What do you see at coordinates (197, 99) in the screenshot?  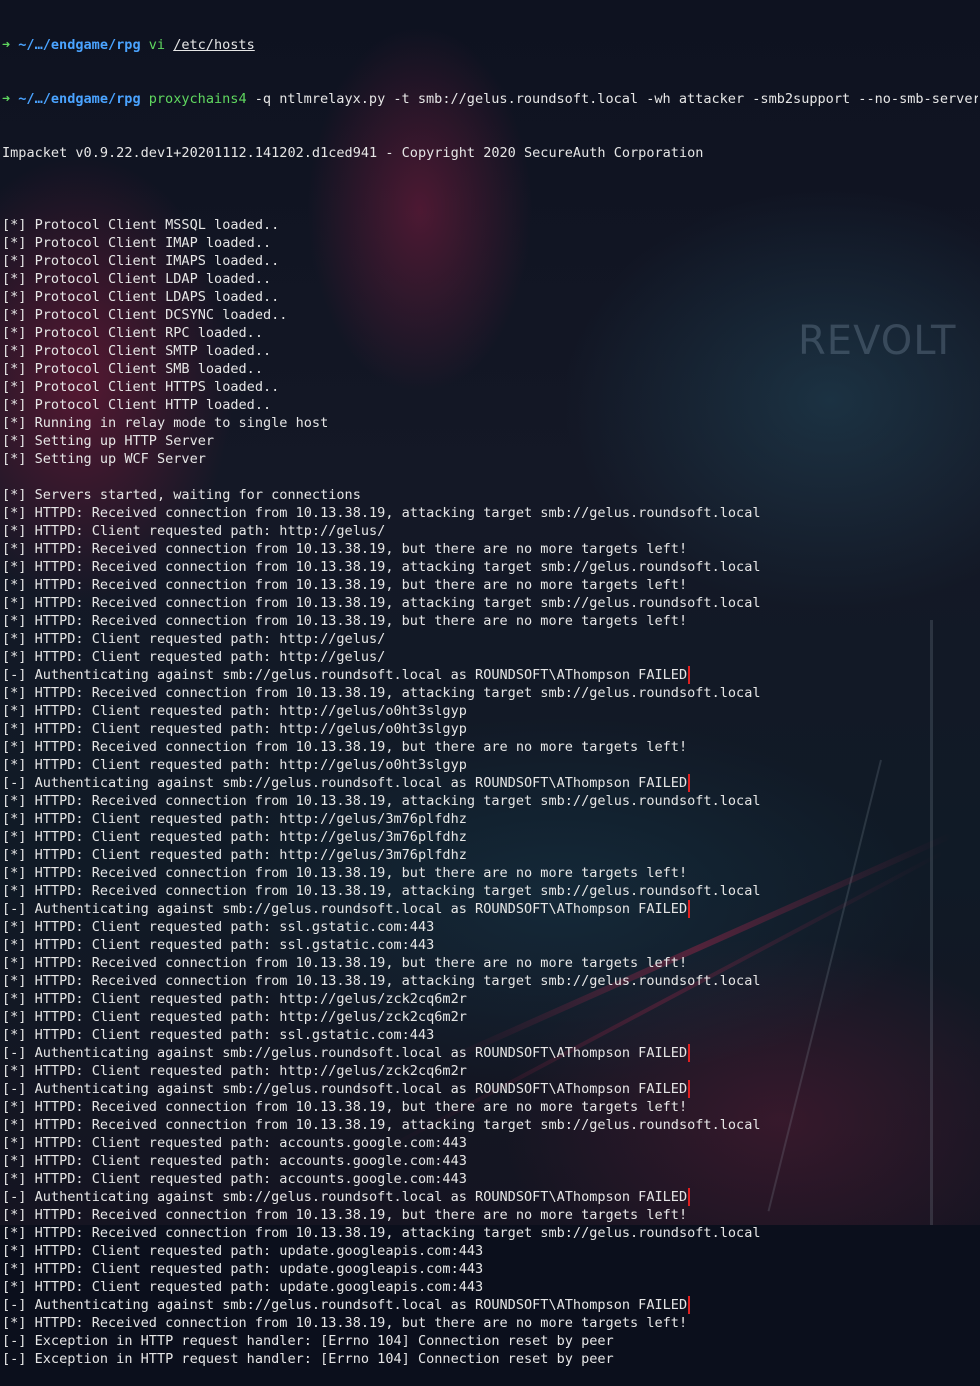 I see `command-name: proxychains4` at bounding box center [197, 99].